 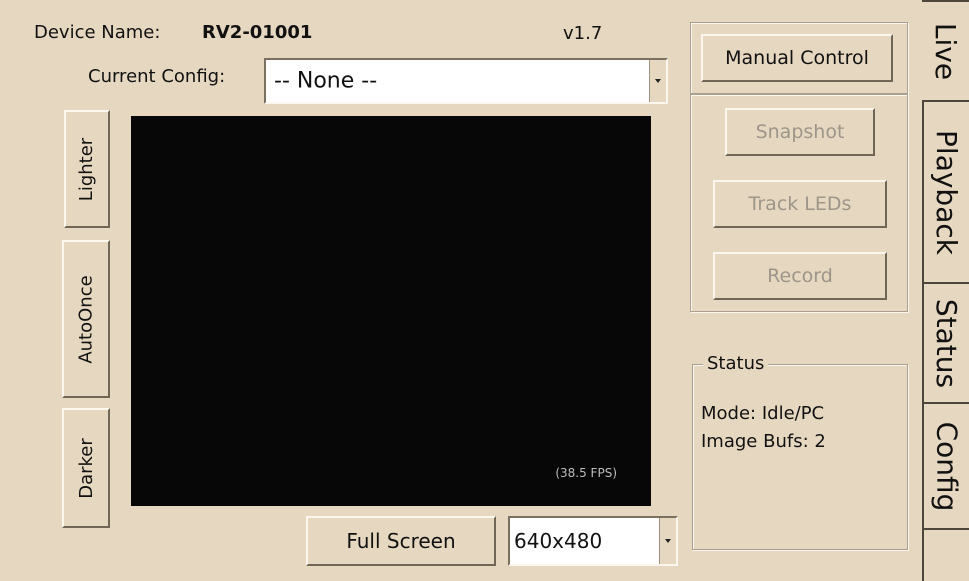 What do you see at coordinates (466, 81) in the screenshot?
I see `config-select: -- None --` at bounding box center [466, 81].